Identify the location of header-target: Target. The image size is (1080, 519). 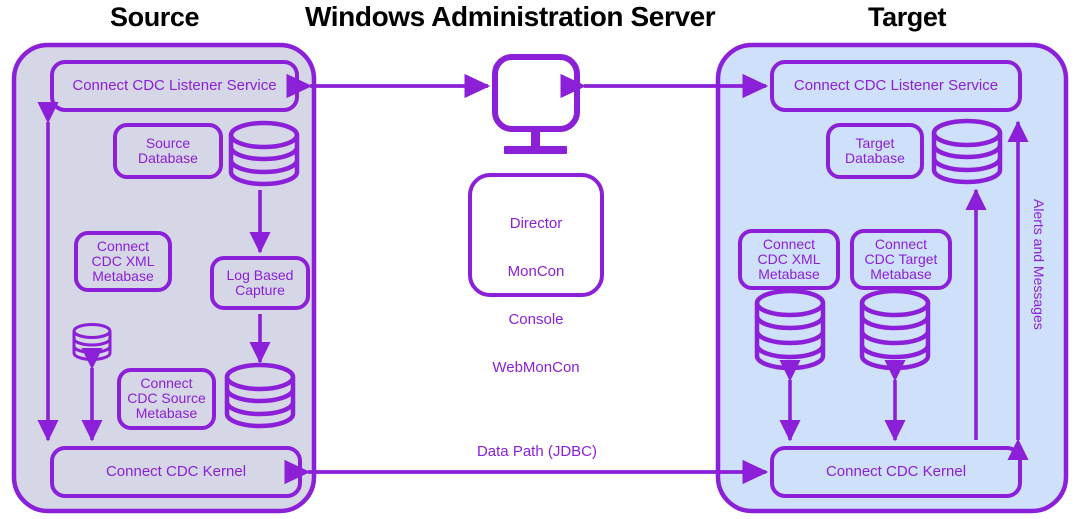
(907, 17).